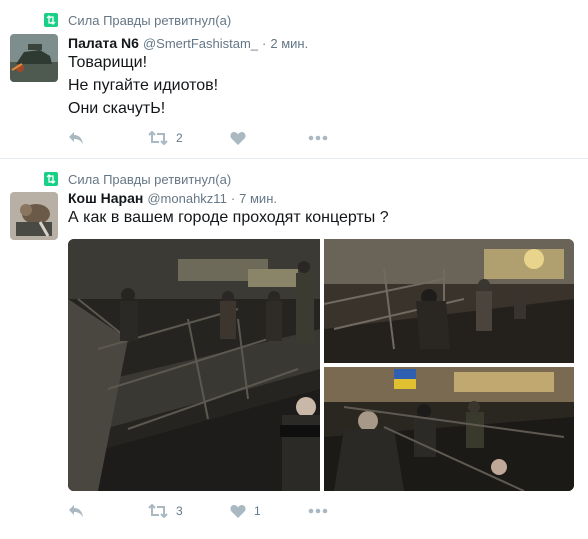  I want to click on like-button, so click(269, 138).